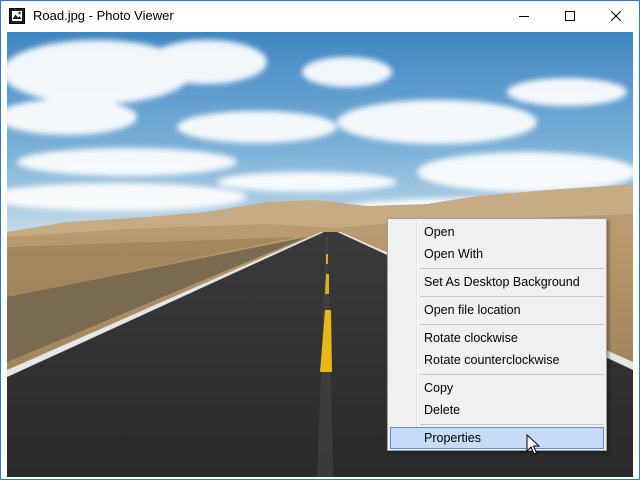 This screenshot has height=480, width=640. I want to click on mouse-pointer-icon, so click(533, 444).